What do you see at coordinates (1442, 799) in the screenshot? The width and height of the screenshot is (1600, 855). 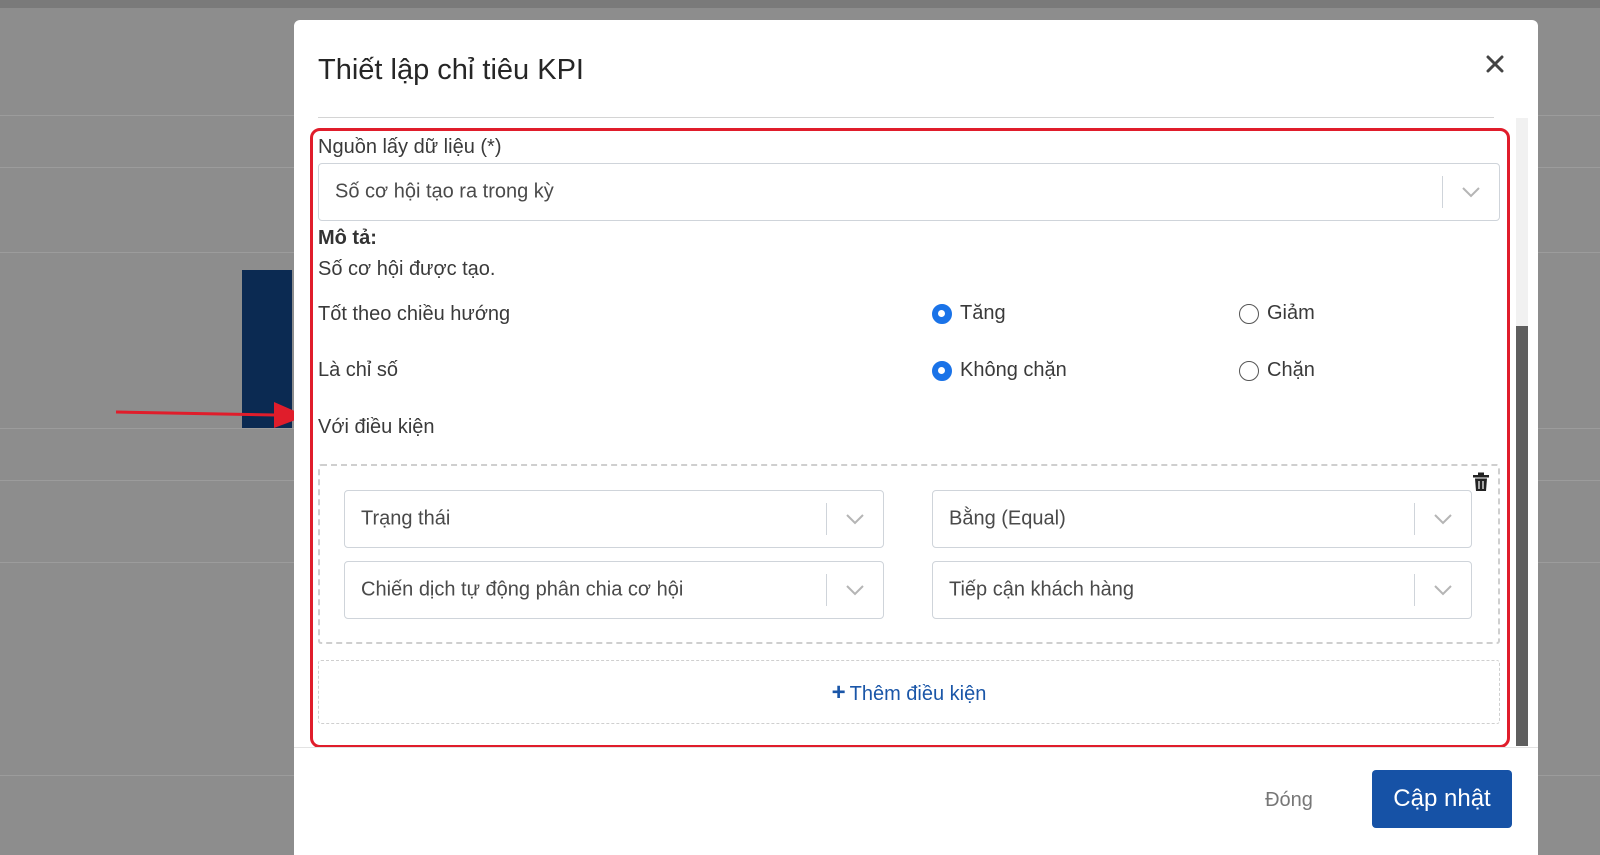 I see `update-button: Cập nhật` at bounding box center [1442, 799].